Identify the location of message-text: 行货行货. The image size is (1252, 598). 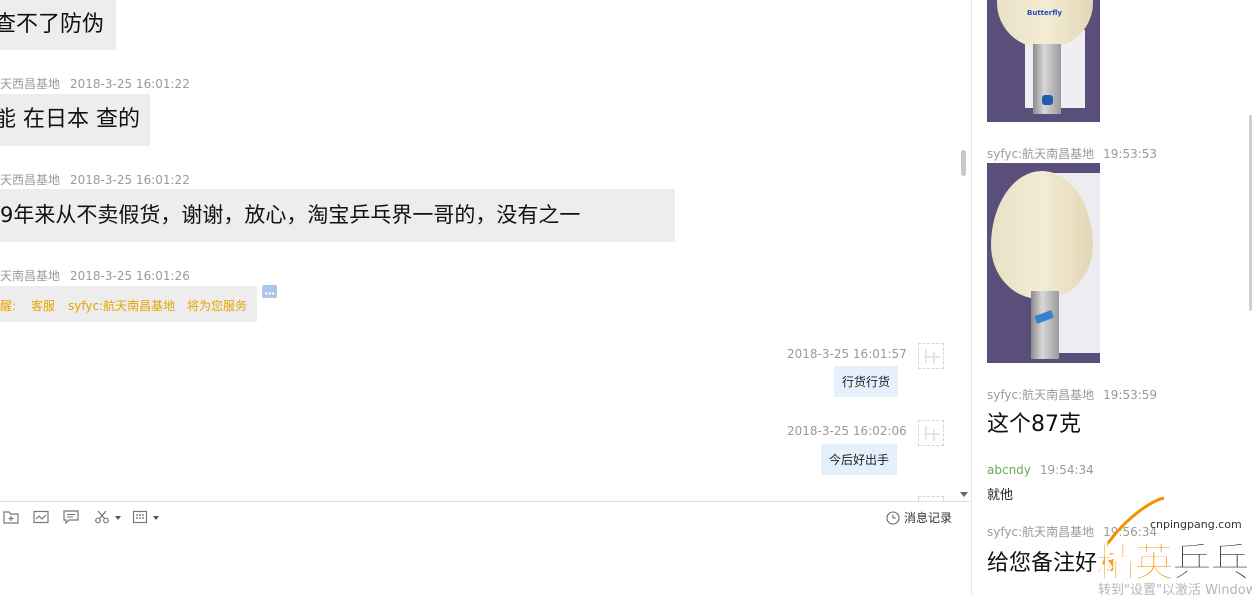
(866, 382).